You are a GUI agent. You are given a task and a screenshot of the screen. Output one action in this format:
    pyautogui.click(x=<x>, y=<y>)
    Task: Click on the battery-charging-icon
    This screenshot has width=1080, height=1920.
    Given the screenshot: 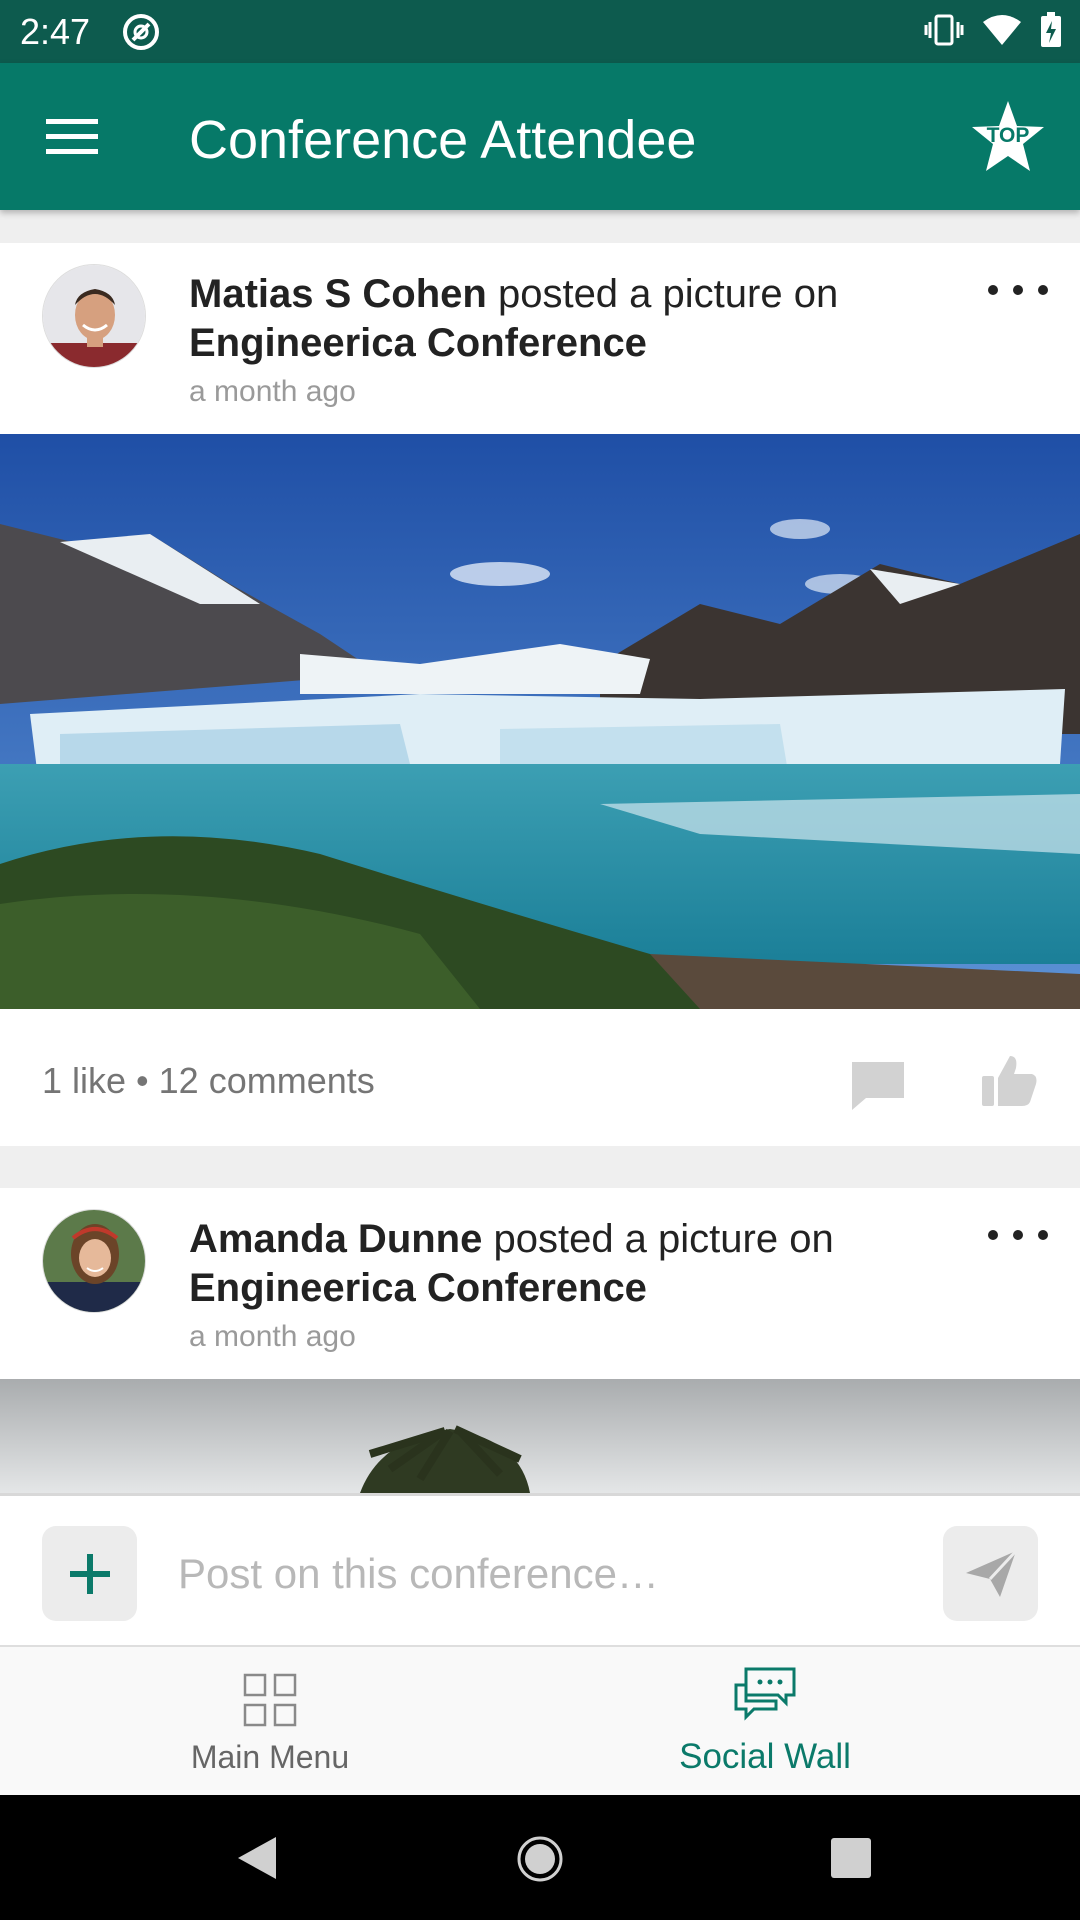 What is the action you would take?
    pyautogui.click(x=1051, y=29)
    